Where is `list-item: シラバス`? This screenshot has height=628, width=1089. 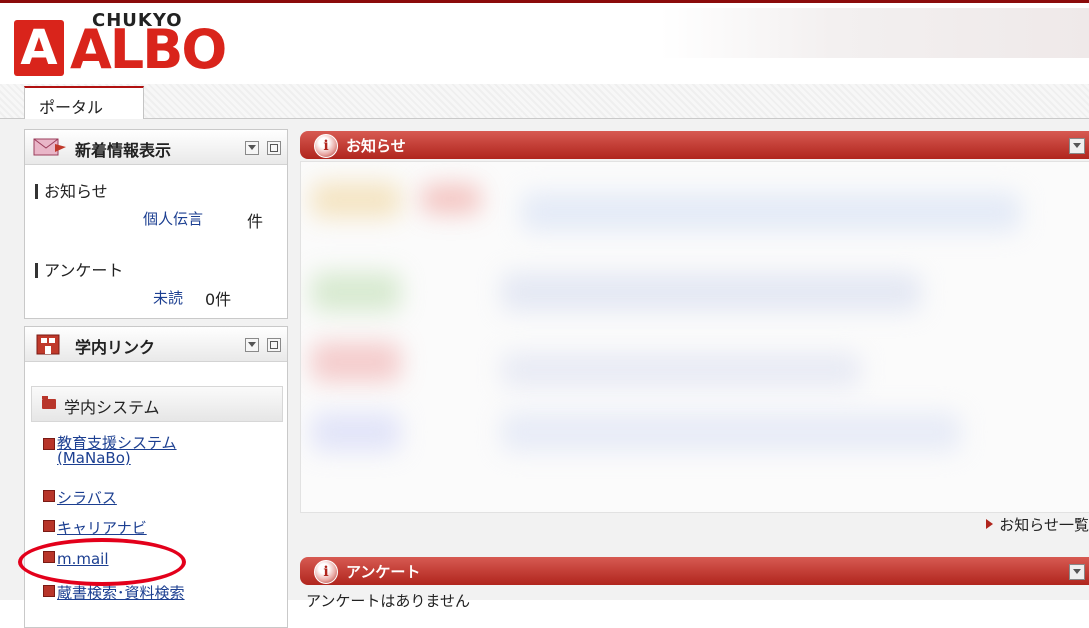
list-item: シラバス is located at coordinates (80, 497).